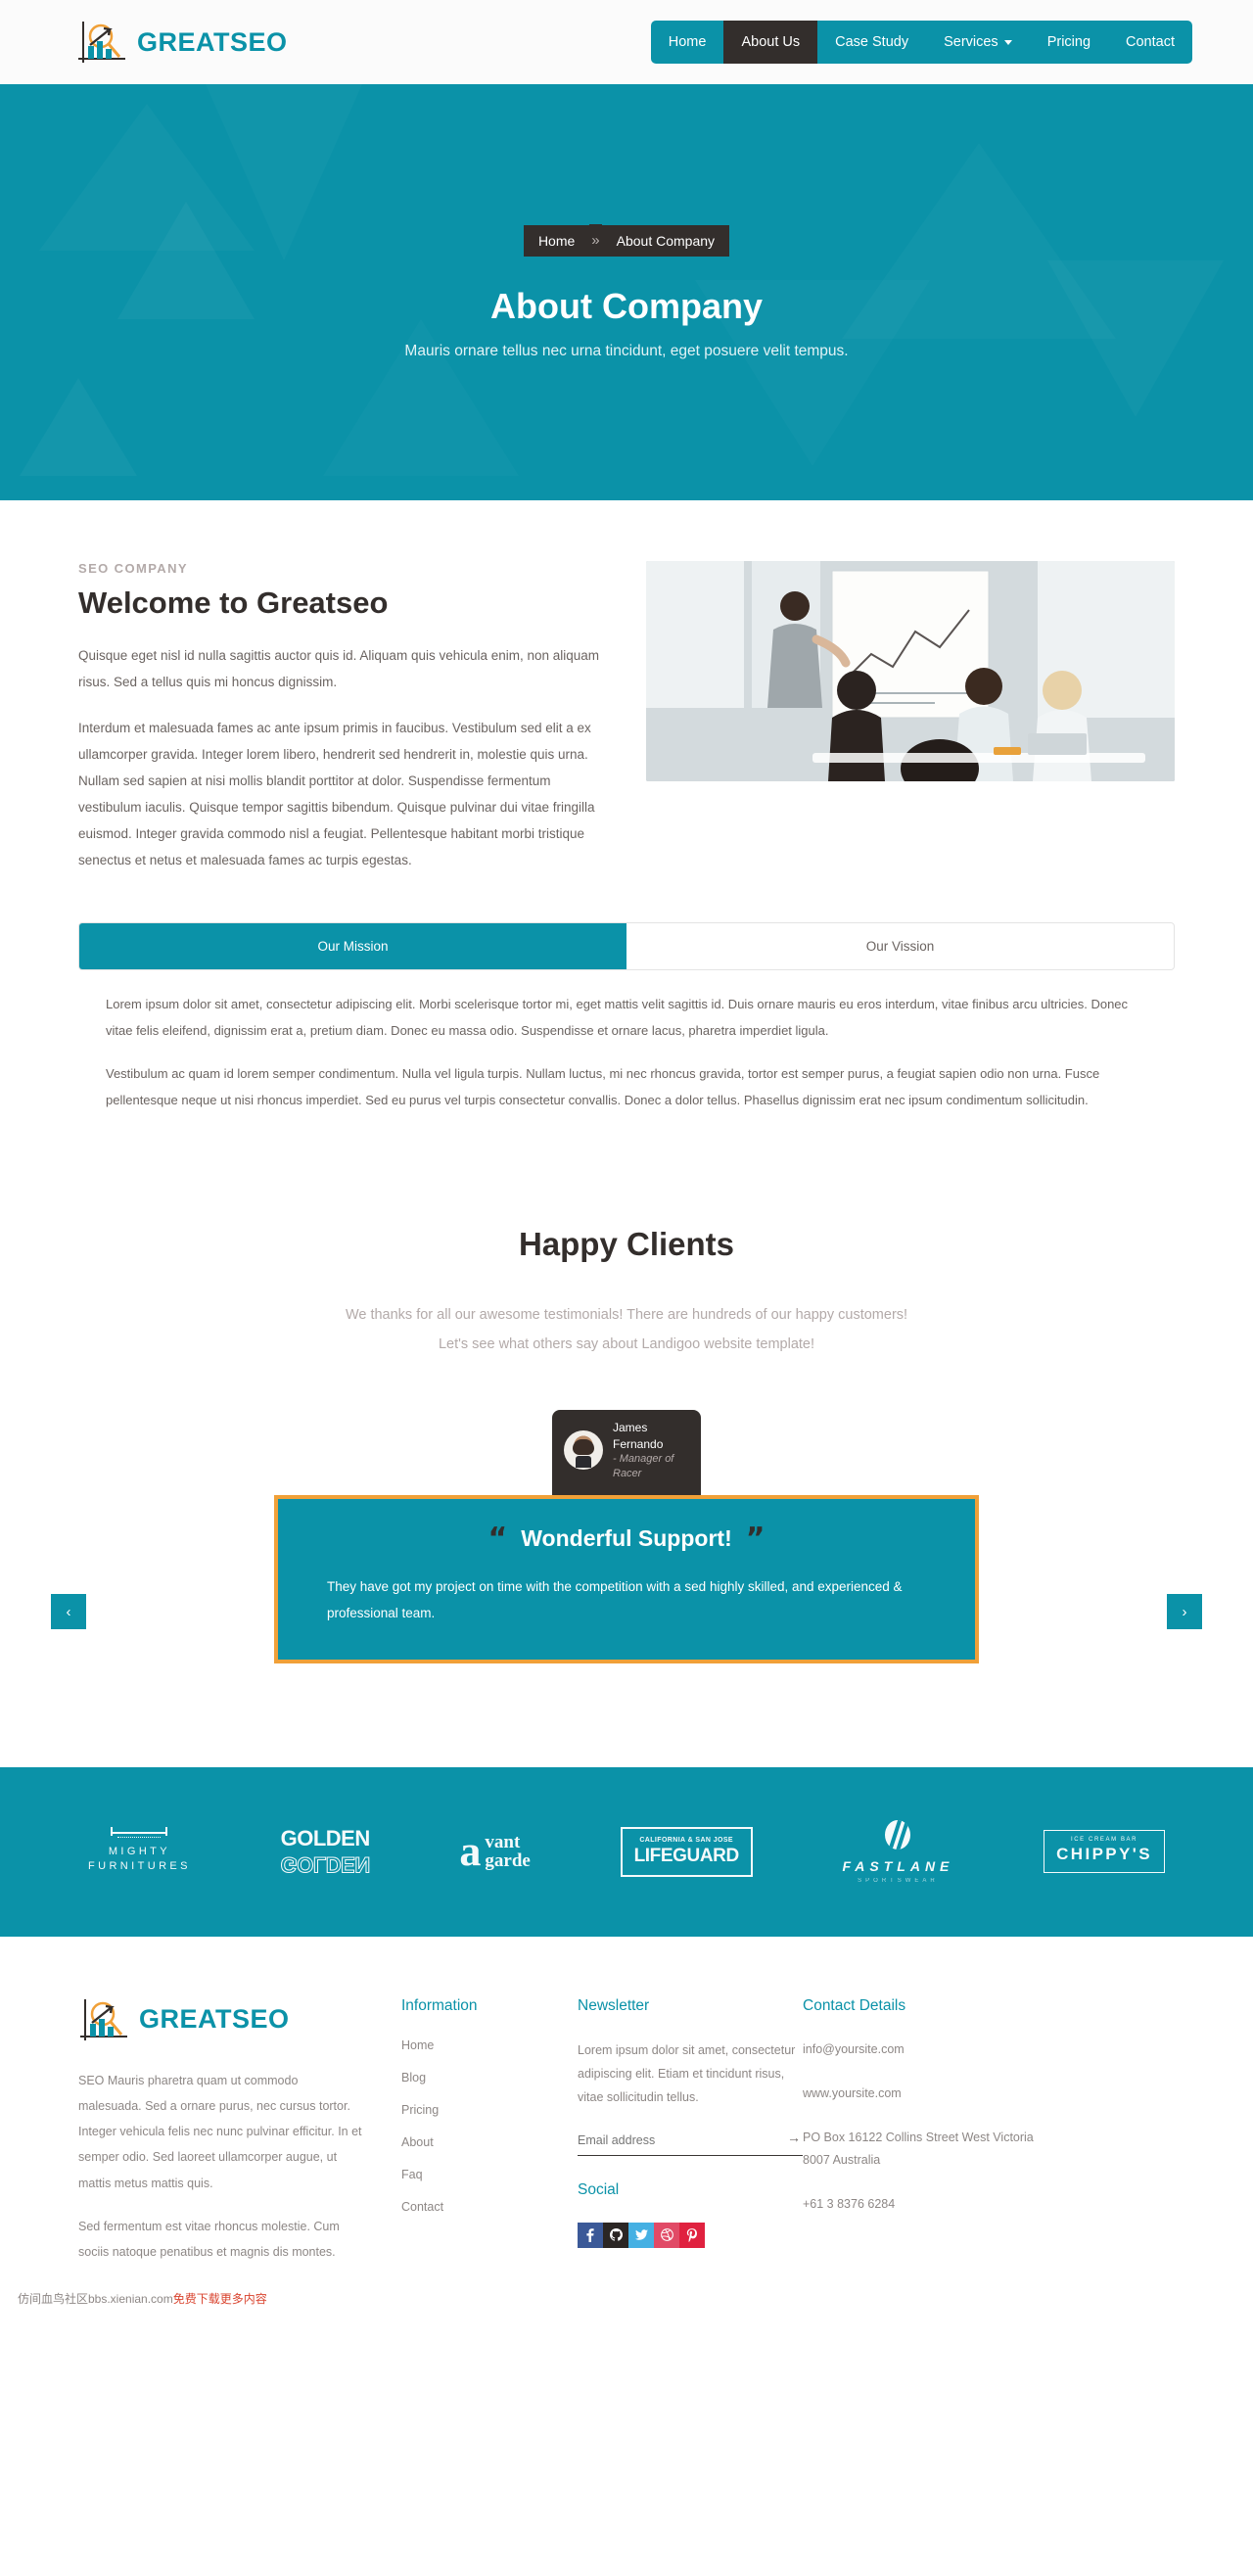 This screenshot has height=2576, width=1253. I want to click on footer-brand-name: GREATSEO, so click(214, 2019).